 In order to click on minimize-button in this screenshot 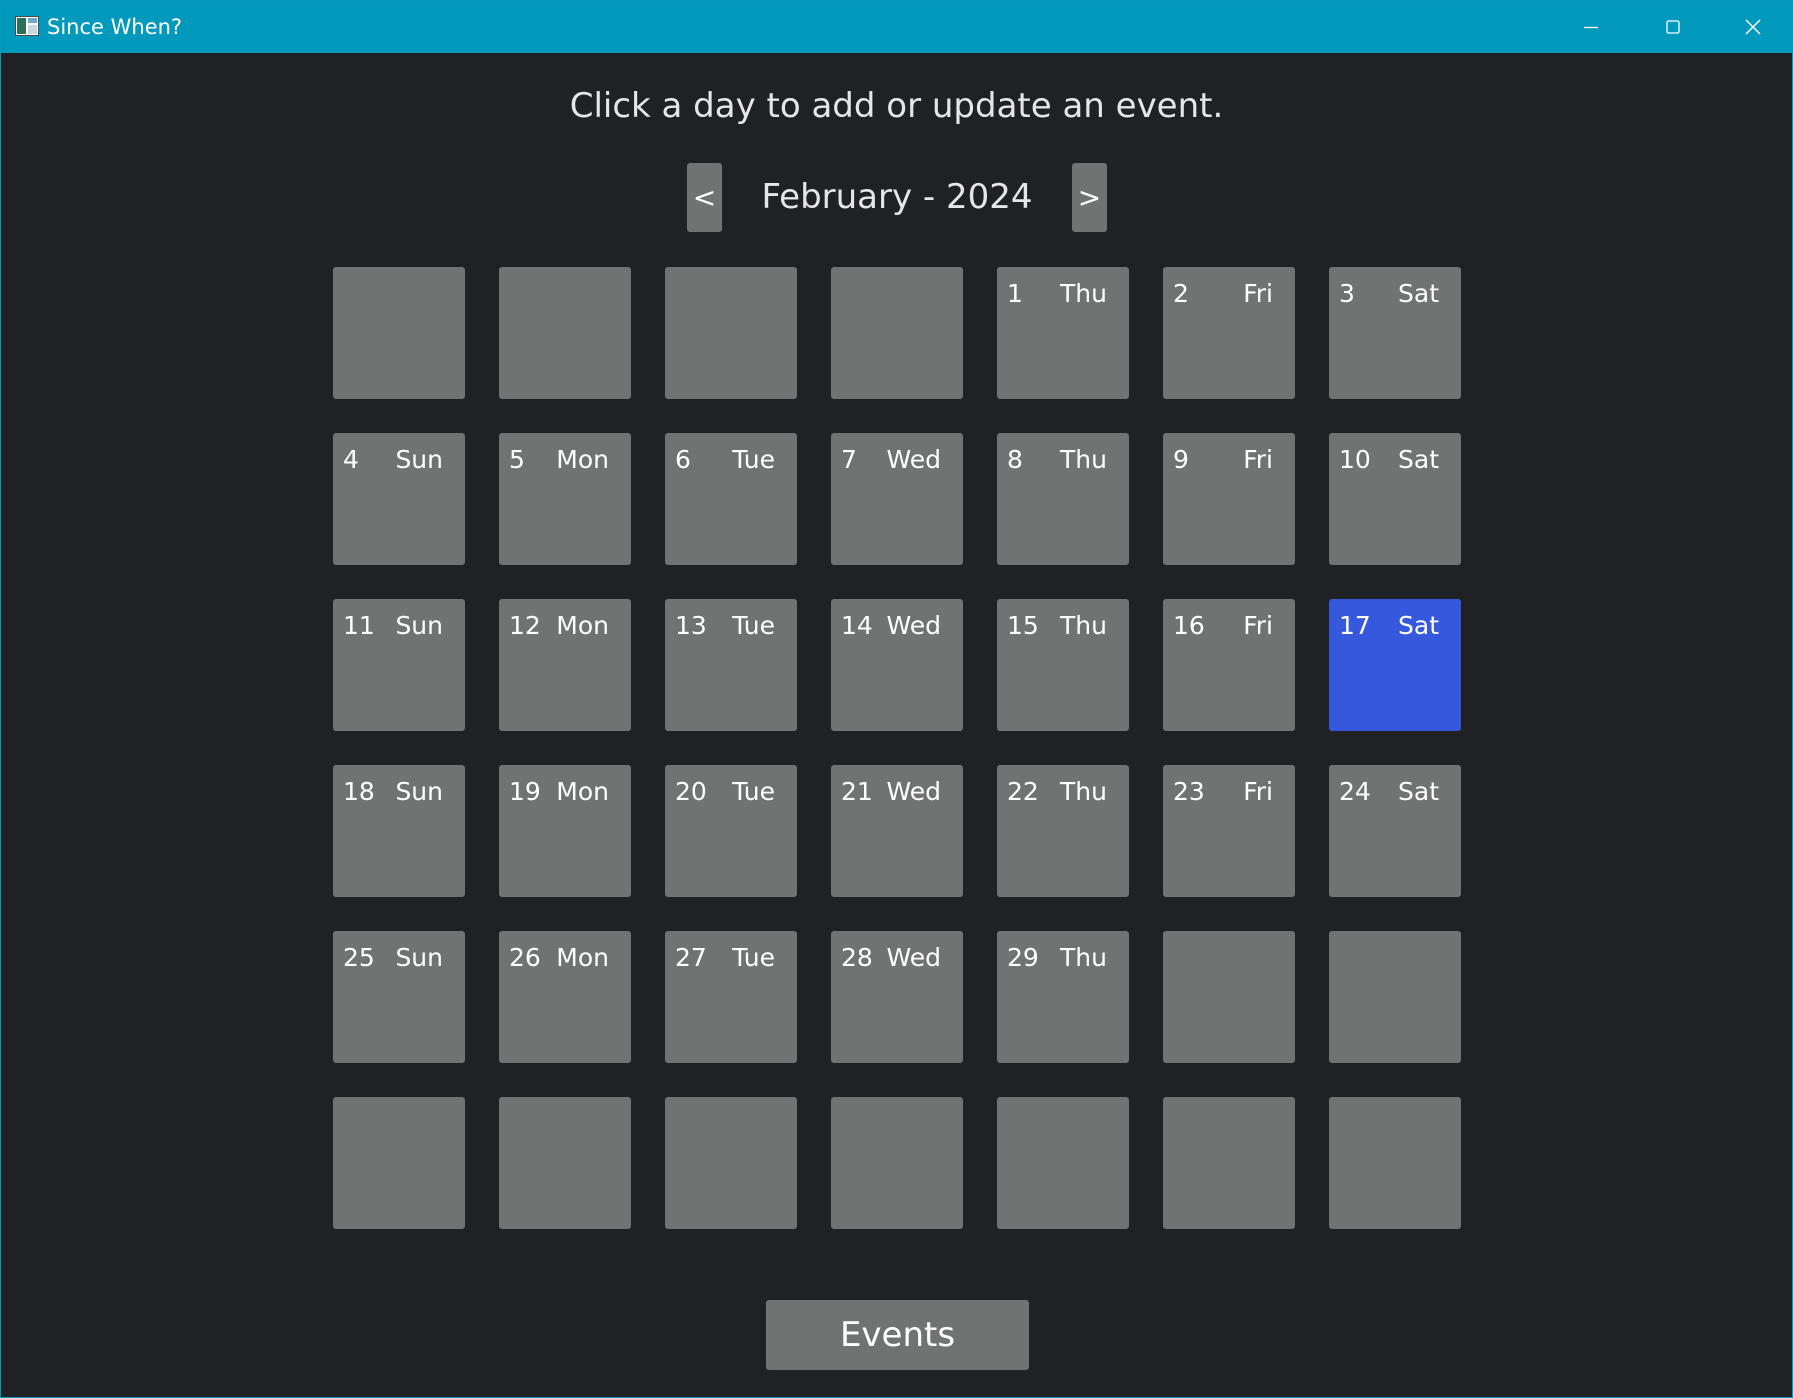, I will do `click(1591, 27)`.